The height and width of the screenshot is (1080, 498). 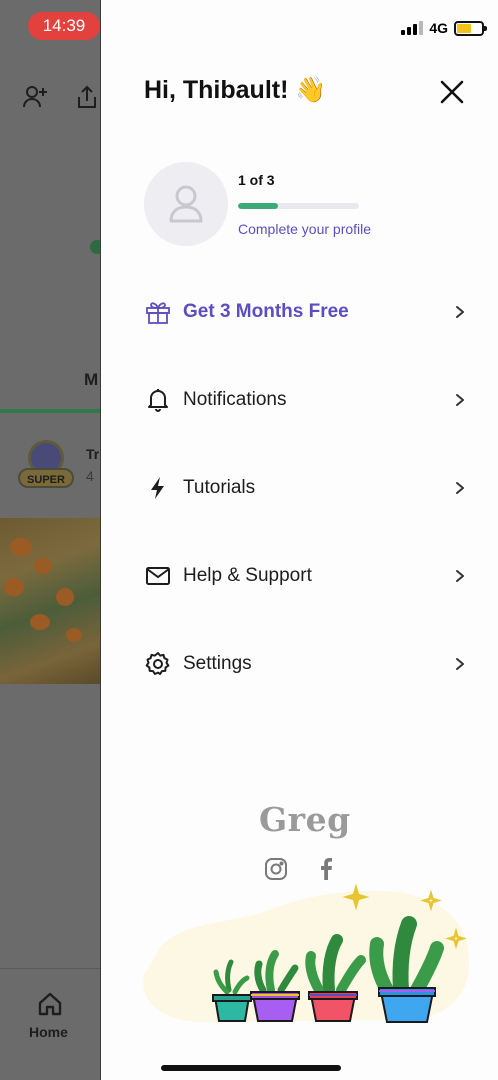 What do you see at coordinates (35, 99) in the screenshot?
I see `add-friend-icon` at bounding box center [35, 99].